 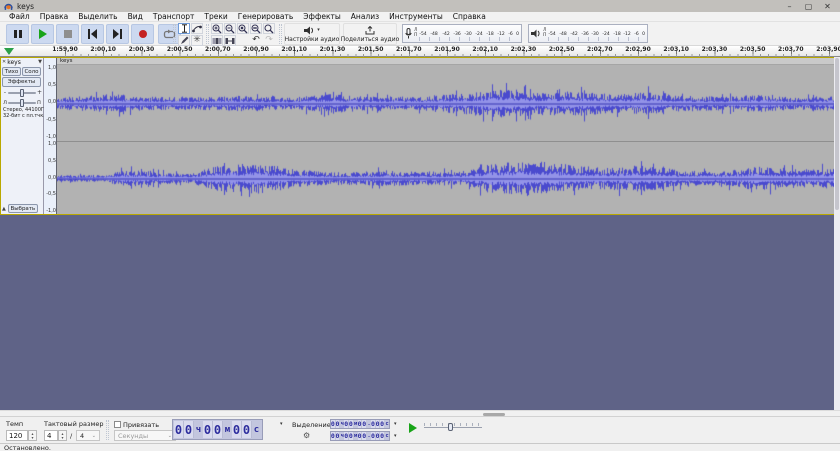 What do you see at coordinates (135, 16) in the screenshot?
I see `menu-item: Вид` at bounding box center [135, 16].